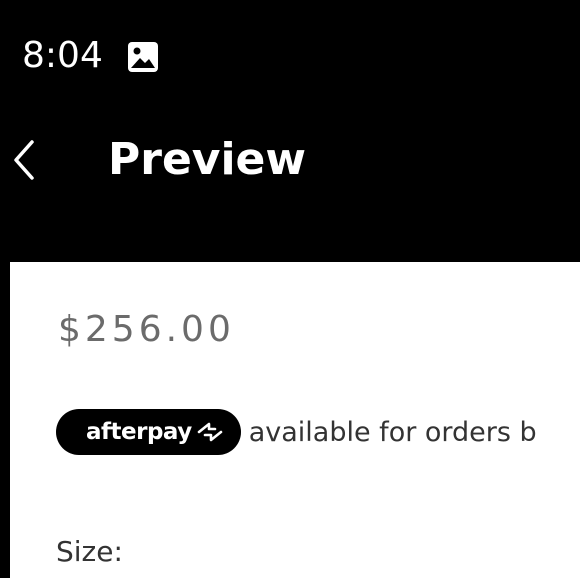 Image resolution: width=580 pixels, height=578 pixels. What do you see at coordinates (62, 55) in the screenshot?
I see `status-time: 8:04` at bounding box center [62, 55].